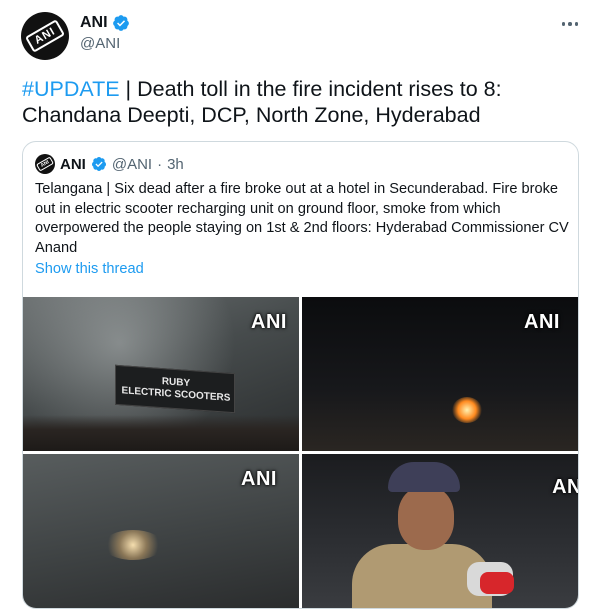 Image resolution: width=600 pixels, height=610 pixels. I want to click on hashtag-link: #UPDATE, so click(71, 89).